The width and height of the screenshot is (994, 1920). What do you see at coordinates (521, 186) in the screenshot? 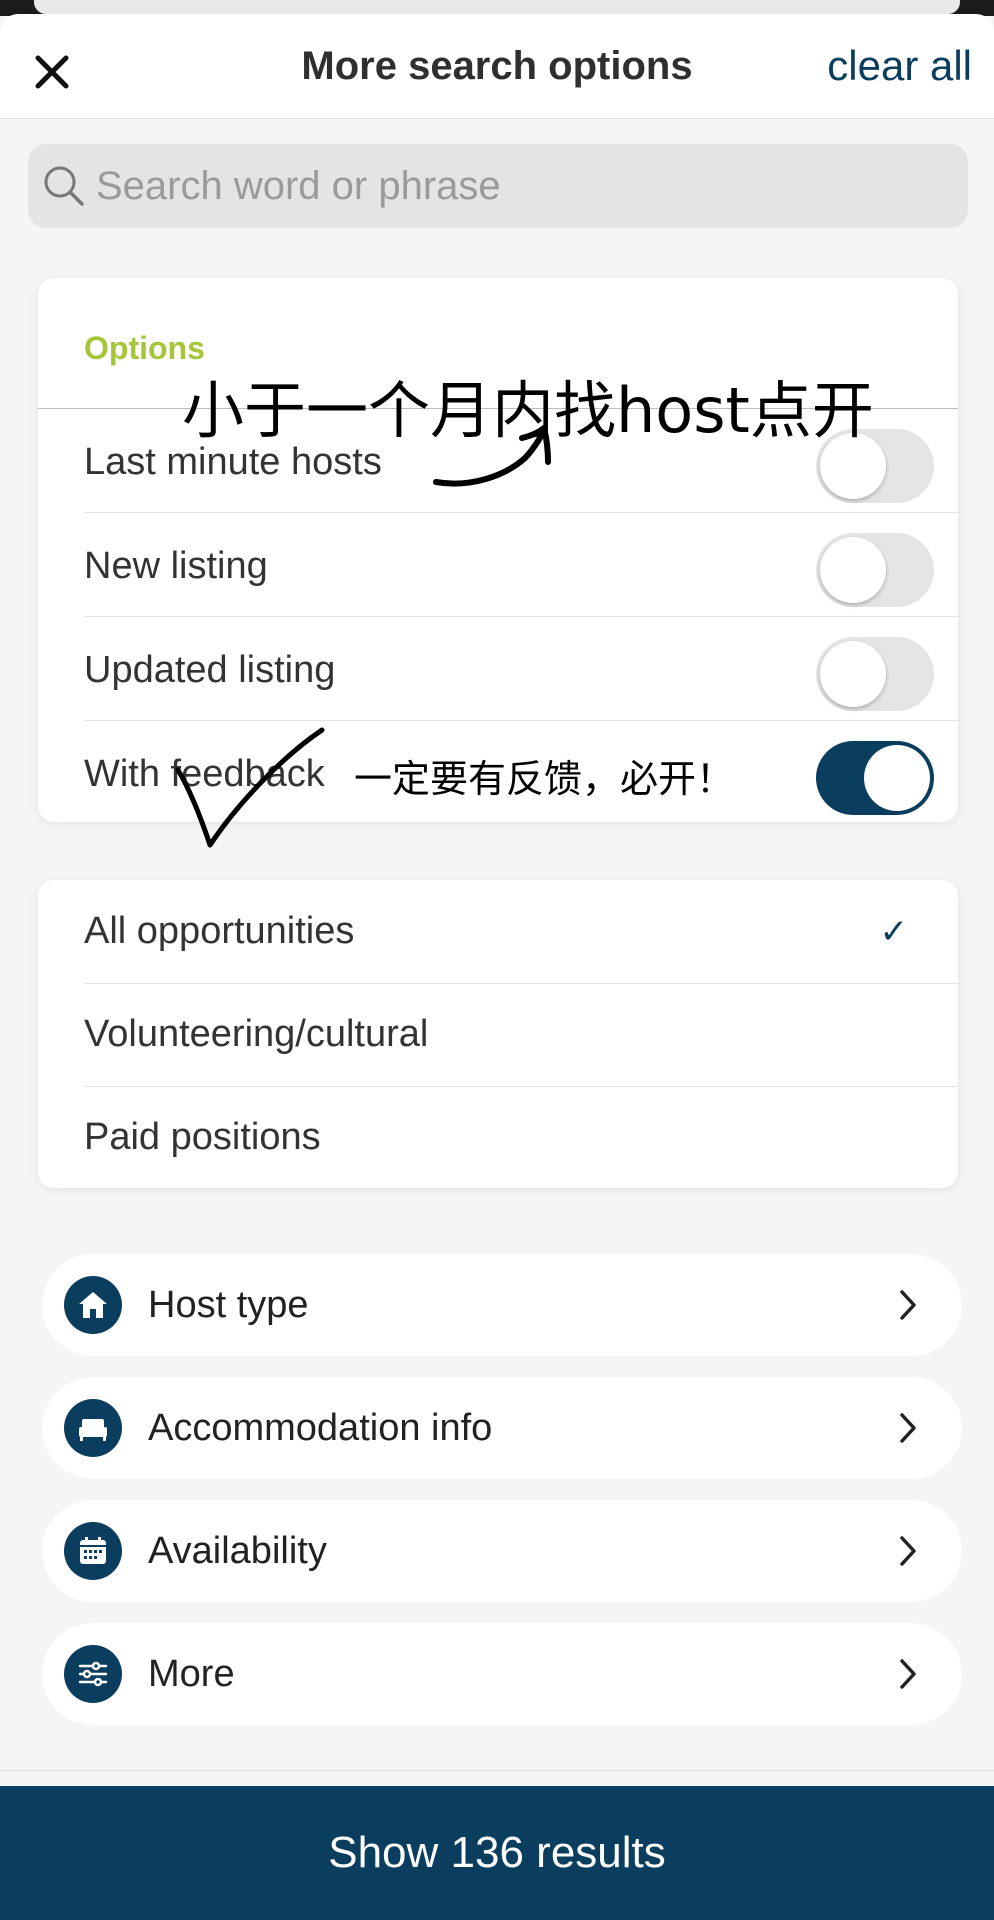
I see `search-input` at bounding box center [521, 186].